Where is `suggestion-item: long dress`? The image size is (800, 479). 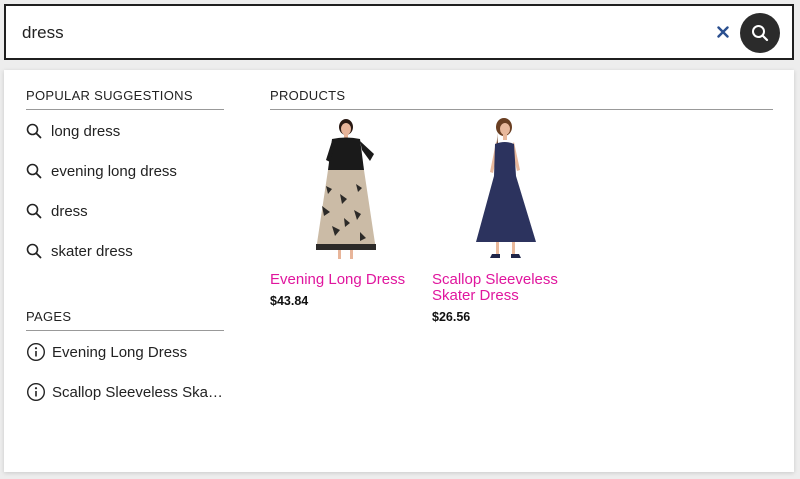 suggestion-item: long dress is located at coordinates (73, 131).